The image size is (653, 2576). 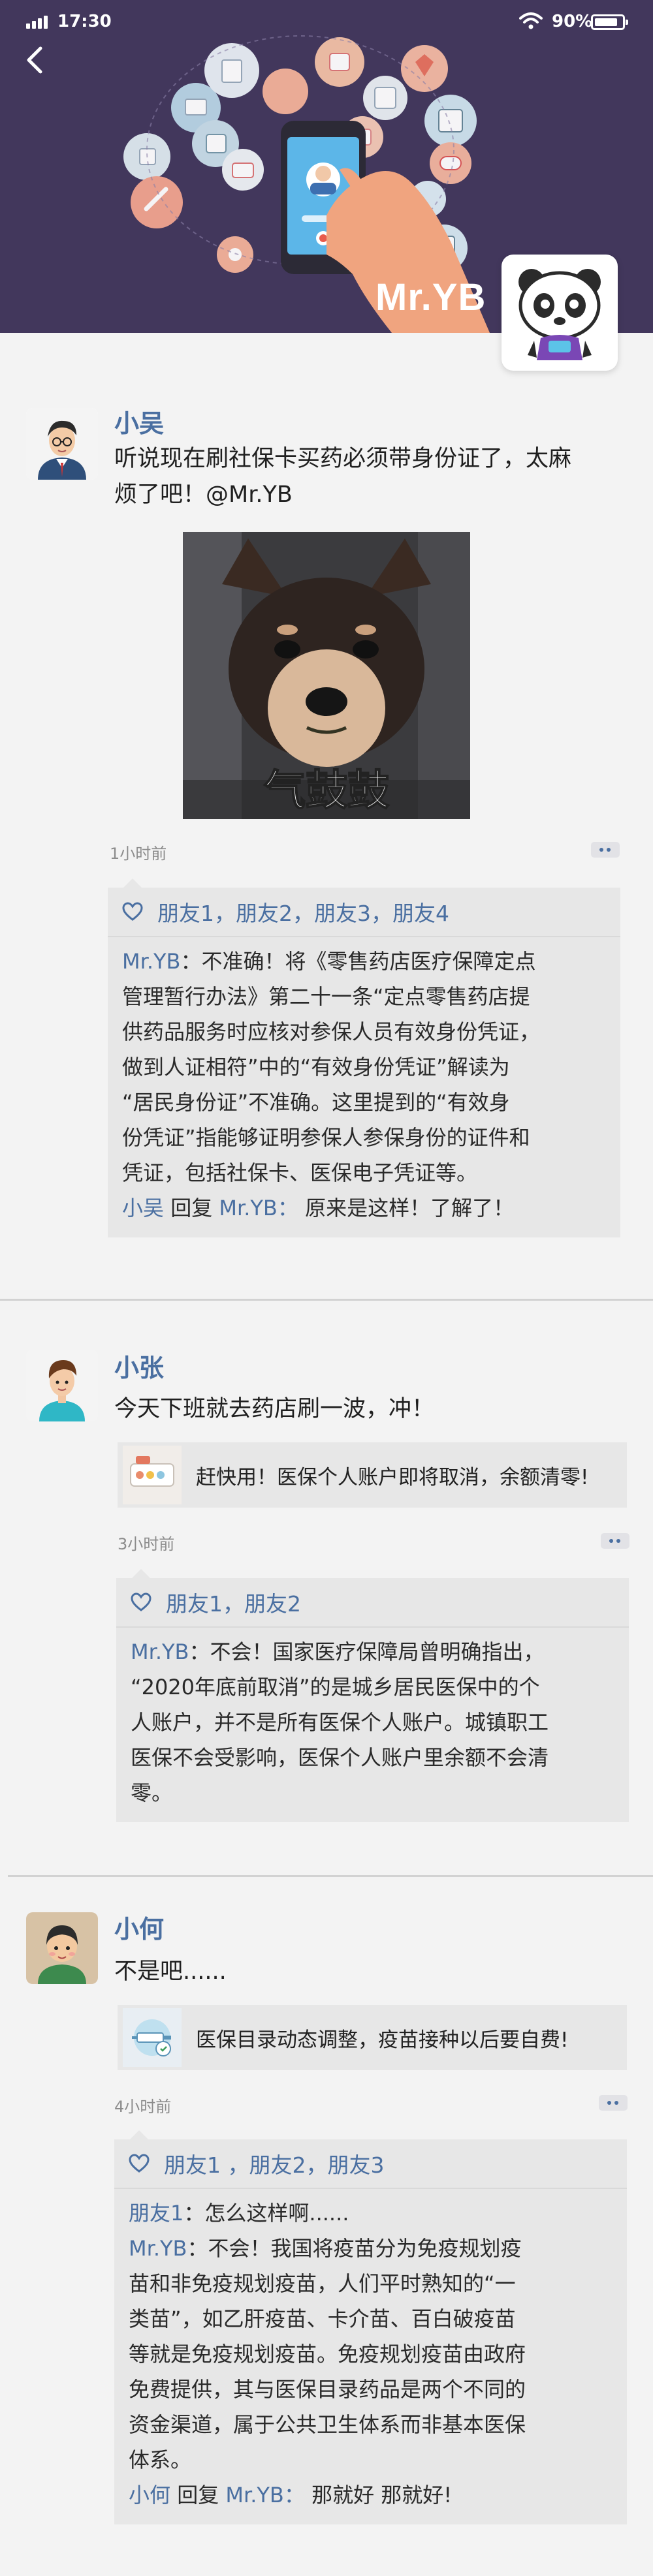 What do you see at coordinates (147, 1544) in the screenshot?
I see `post-time: 3小时前` at bounding box center [147, 1544].